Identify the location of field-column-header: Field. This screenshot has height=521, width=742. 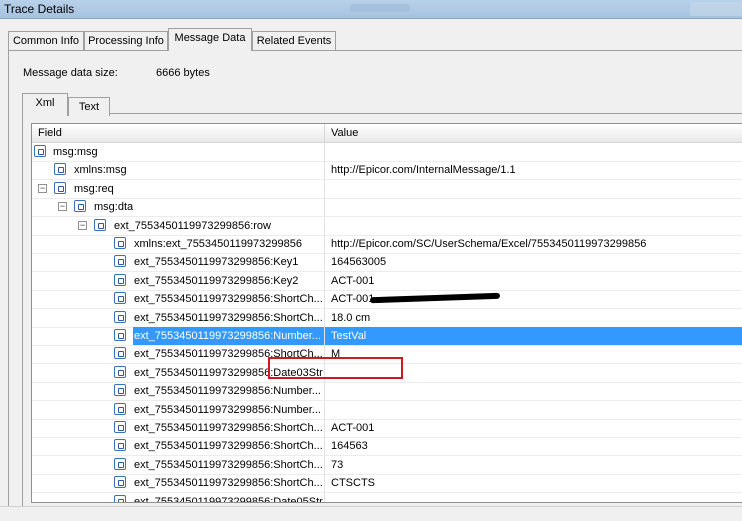
(50, 133).